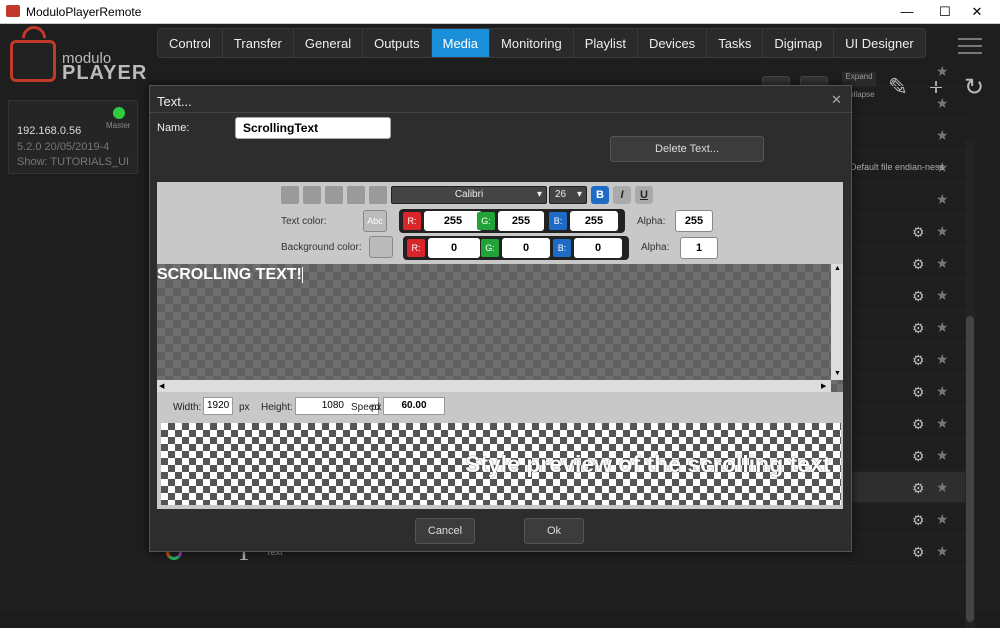  What do you see at coordinates (500, 328) in the screenshot?
I see `text-content-area: SCROLLING TEXT! ▲ ▼ ◀ ▶` at bounding box center [500, 328].